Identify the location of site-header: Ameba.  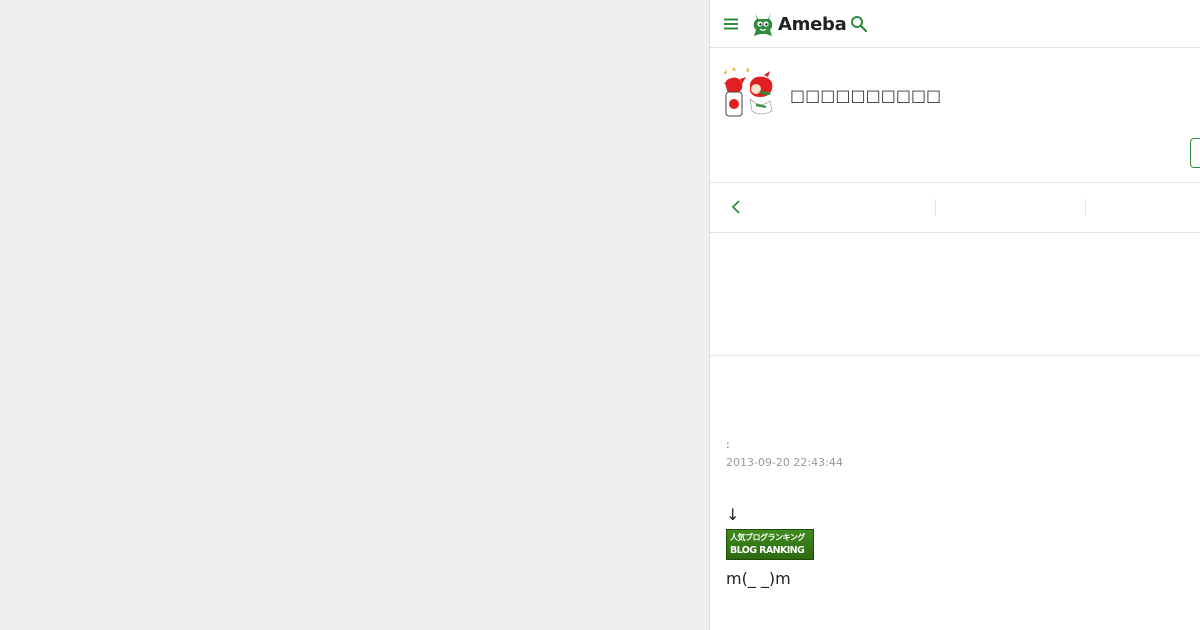
(955, 24).